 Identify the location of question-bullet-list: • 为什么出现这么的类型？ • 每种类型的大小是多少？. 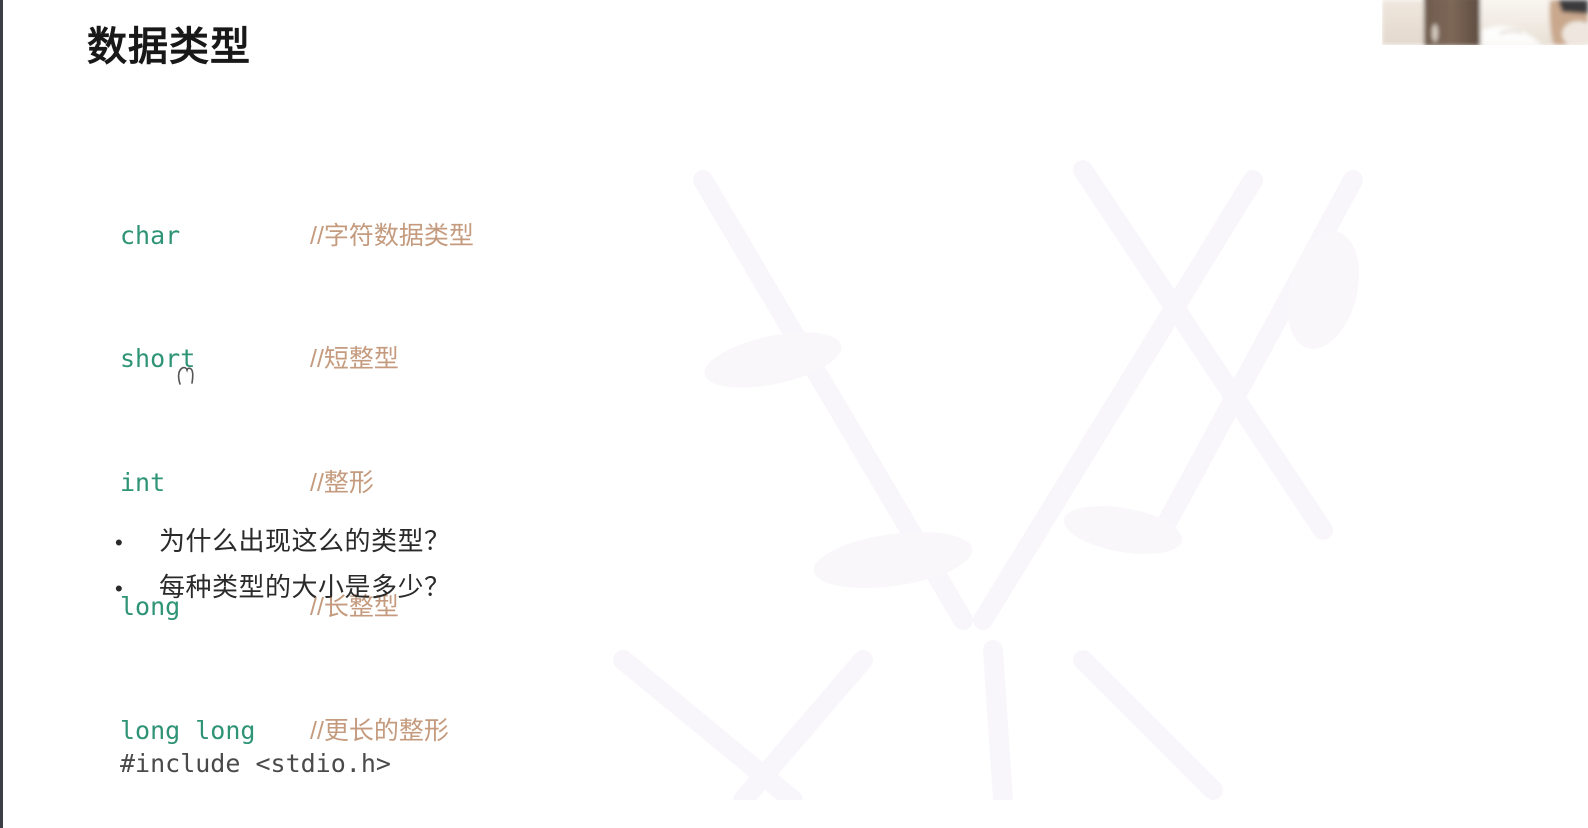
(283, 564).